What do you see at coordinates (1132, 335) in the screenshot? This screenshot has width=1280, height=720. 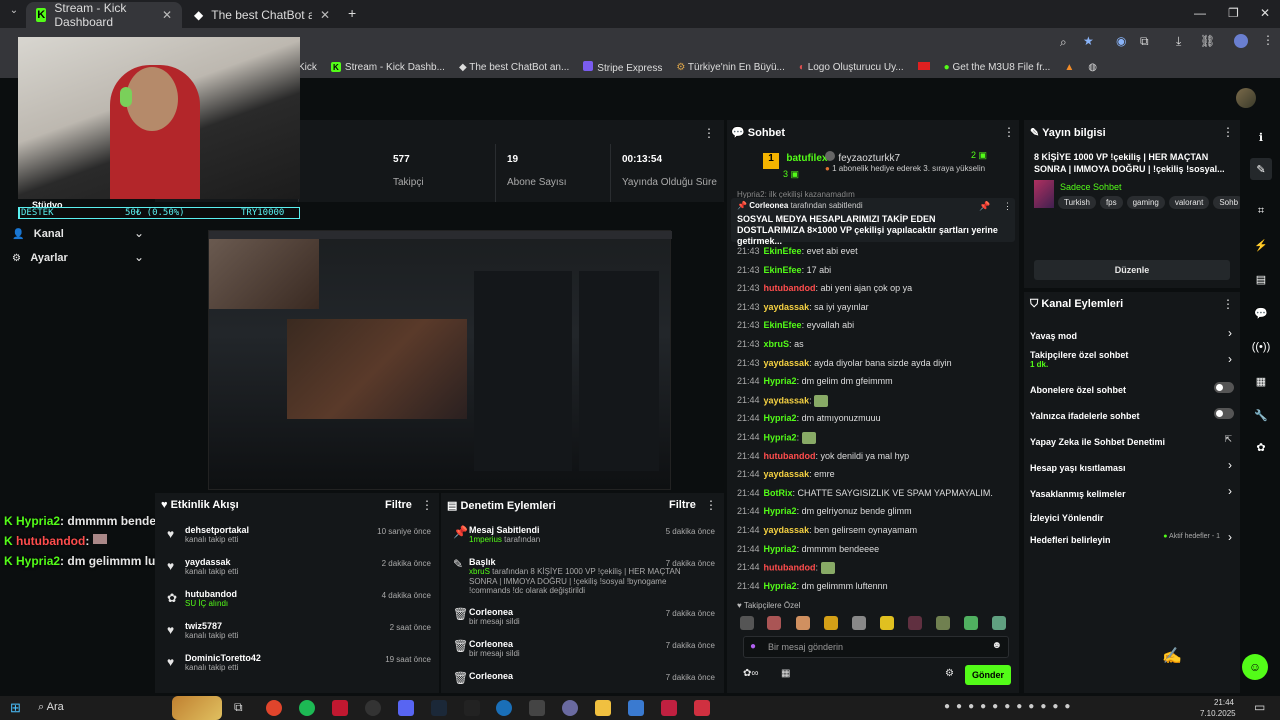 I see `action-slow-mode: Yavaş mod ›` at bounding box center [1132, 335].